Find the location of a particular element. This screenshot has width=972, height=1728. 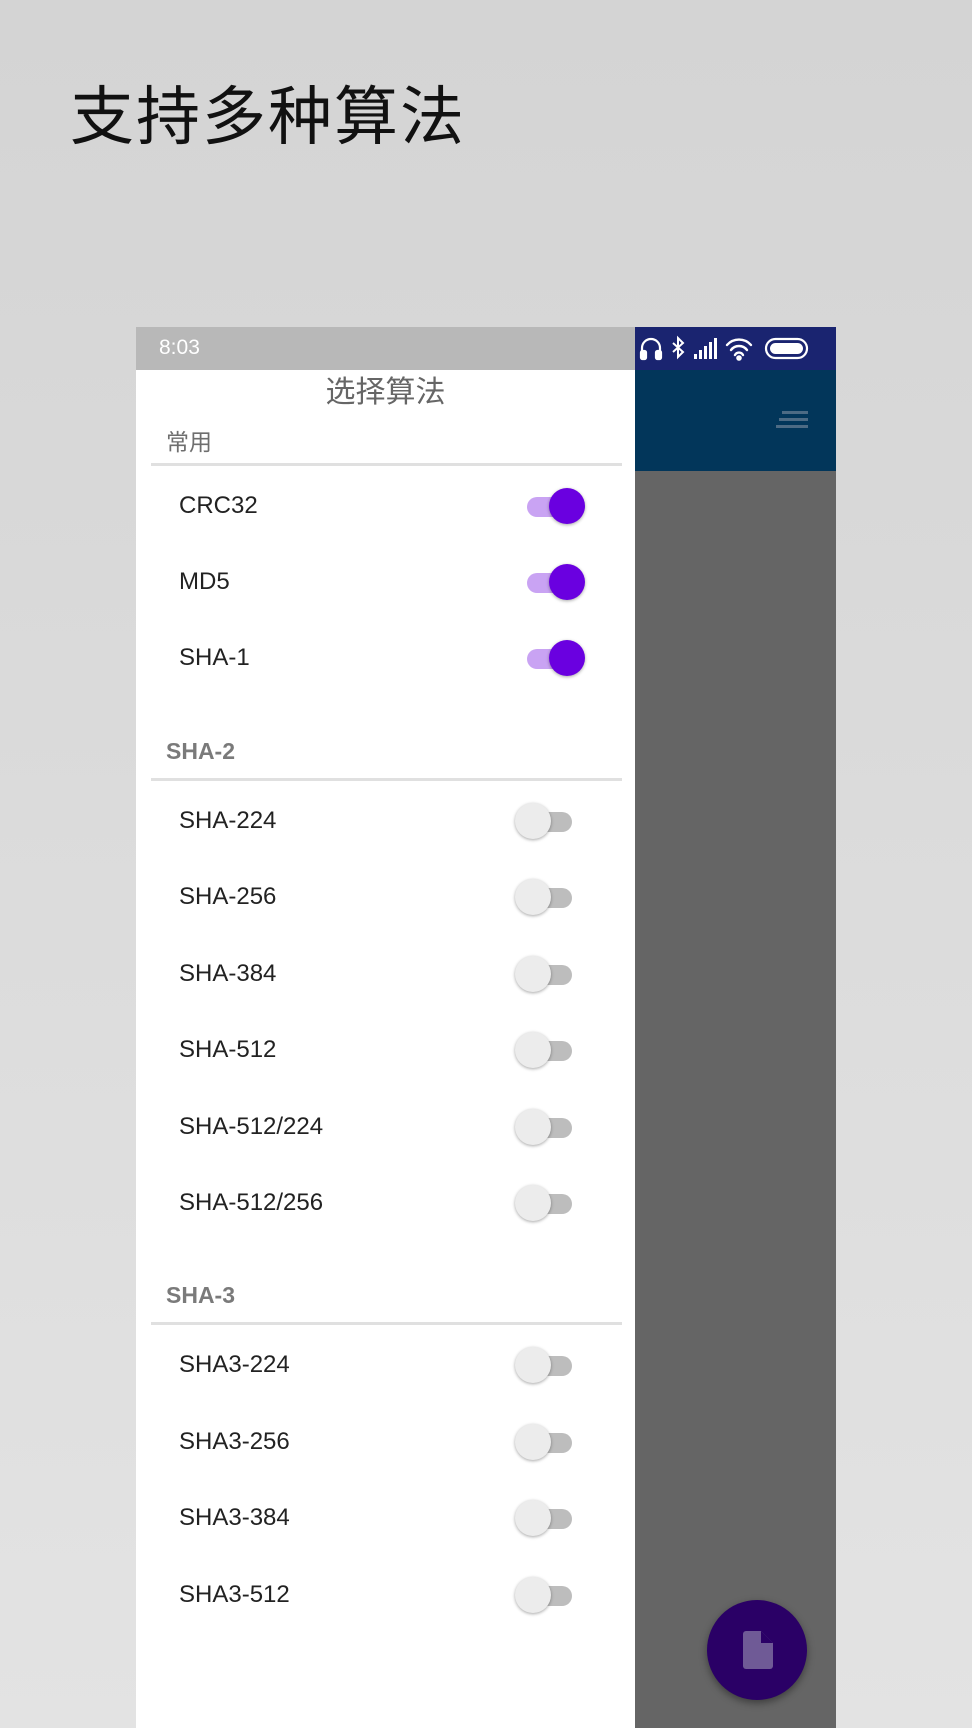

signal-icon is located at coordinates (705, 348).